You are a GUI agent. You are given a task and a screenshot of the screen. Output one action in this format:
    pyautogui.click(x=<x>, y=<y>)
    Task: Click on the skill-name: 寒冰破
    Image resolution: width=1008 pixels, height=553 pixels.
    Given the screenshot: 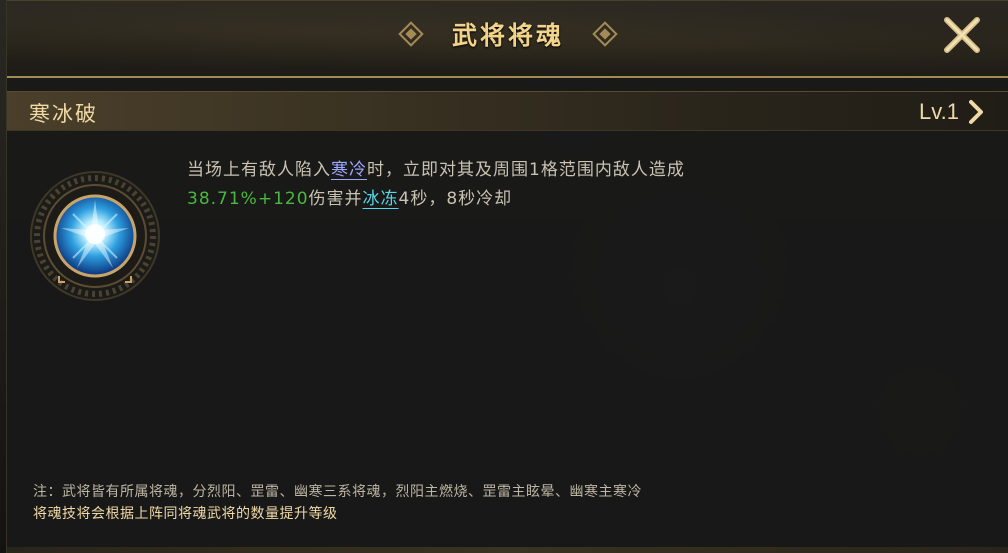 What is the action you would take?
    pyautogui.click(x=63, y=114)
    